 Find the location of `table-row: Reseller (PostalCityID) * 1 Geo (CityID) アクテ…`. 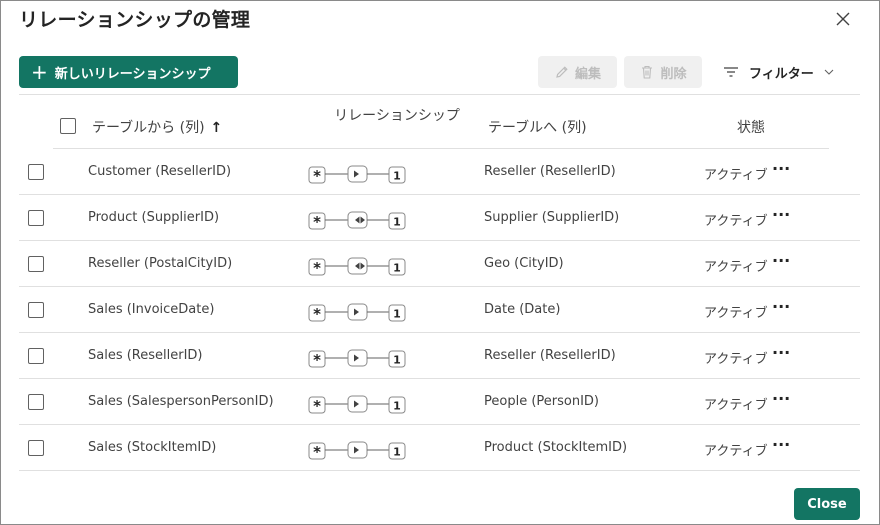

table-row: Reseller (PostalCityID) * 1 Geo (CityID) アクテ… is located at coordinates (439, 264).